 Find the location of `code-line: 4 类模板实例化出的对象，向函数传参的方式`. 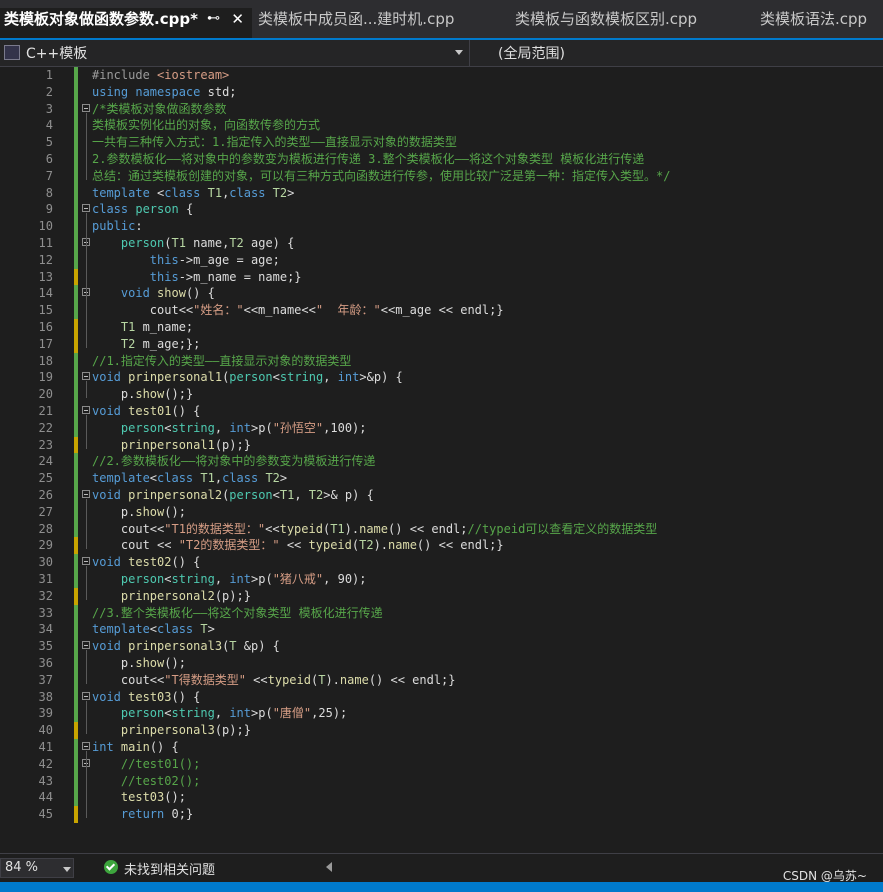

code-line: 4 类模板实例化出的对象，向函数传参的方式 is located at coordinates (441, 126).